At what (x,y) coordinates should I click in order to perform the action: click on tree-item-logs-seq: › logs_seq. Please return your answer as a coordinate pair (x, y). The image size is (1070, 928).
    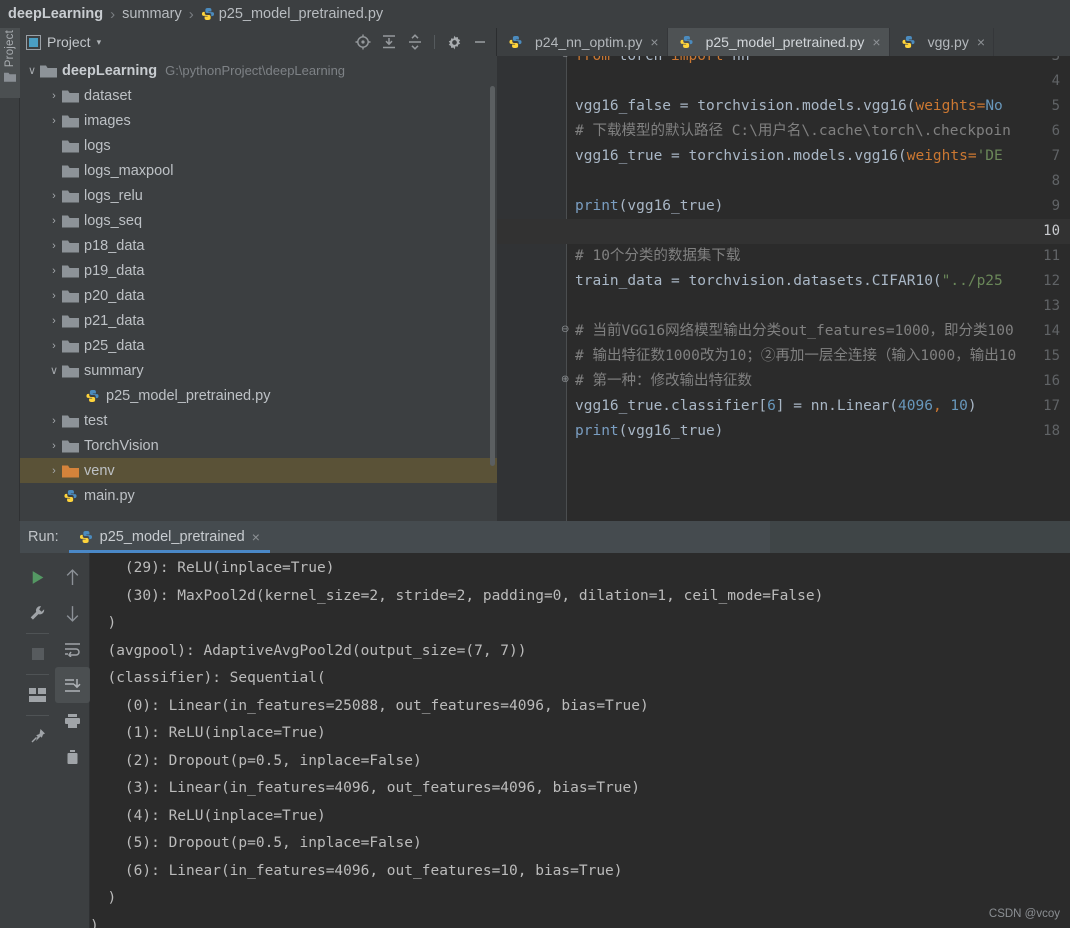
    Looking at the image, I should click on (258, 220).